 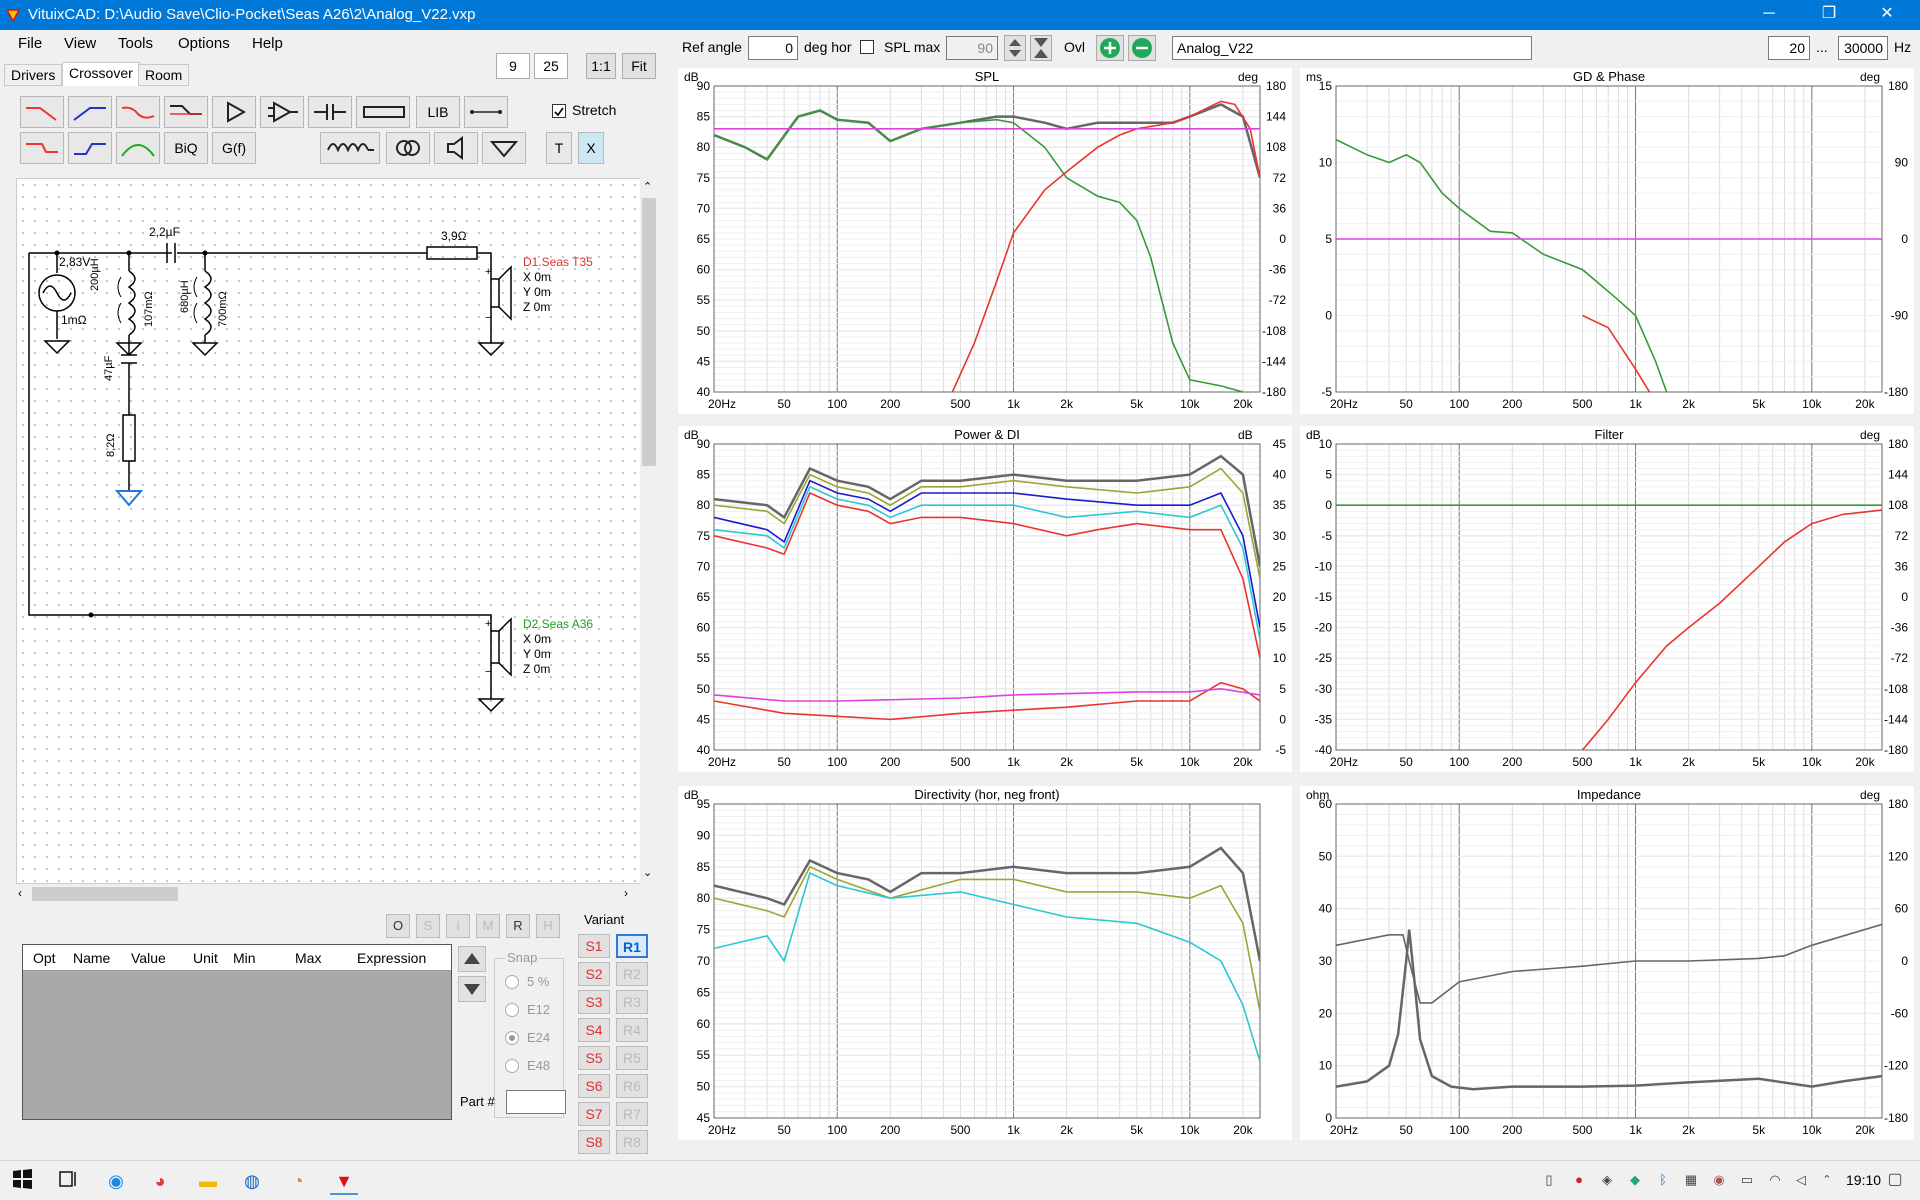 What do you see at coordinates (512, 1010) in the screenshot?
I see `snap-e12-radio` at bounding box center [512, 1010].